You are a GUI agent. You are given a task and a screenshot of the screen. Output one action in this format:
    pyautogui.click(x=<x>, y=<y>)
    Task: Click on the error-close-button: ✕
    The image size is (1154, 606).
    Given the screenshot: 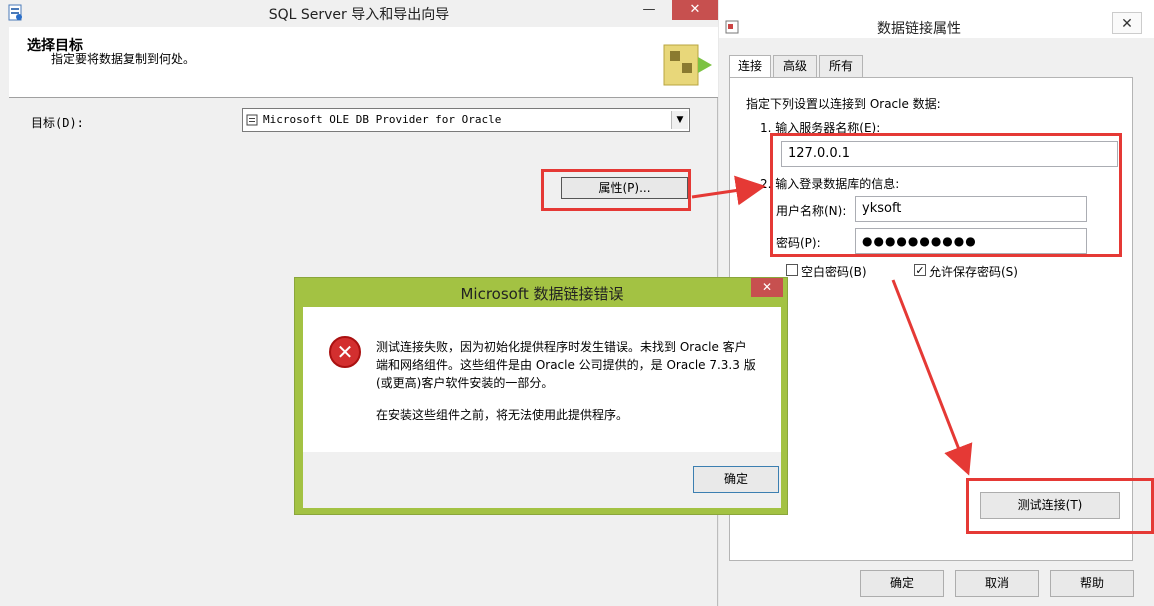 What is the action you would take?
    pyautogui.click(x=767, y=287)
    